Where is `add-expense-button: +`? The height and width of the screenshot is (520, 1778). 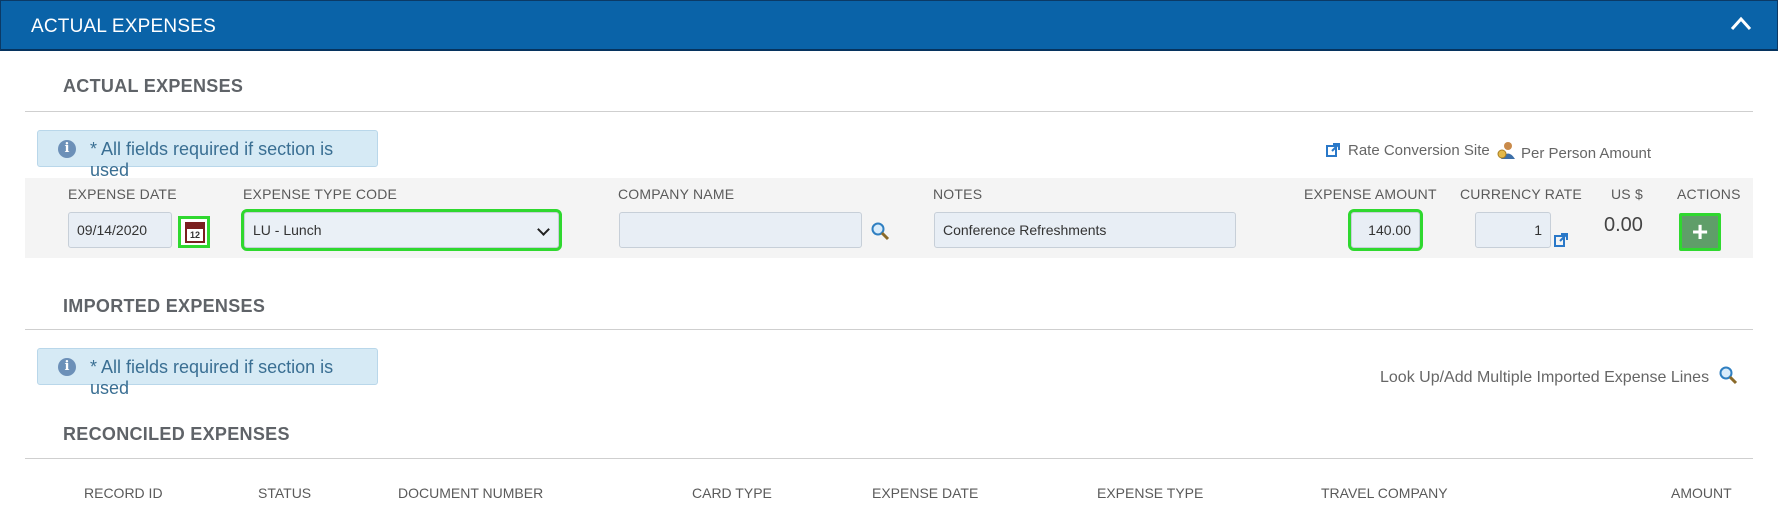 add-expense-button: + is located at coordinates (1700, 232).